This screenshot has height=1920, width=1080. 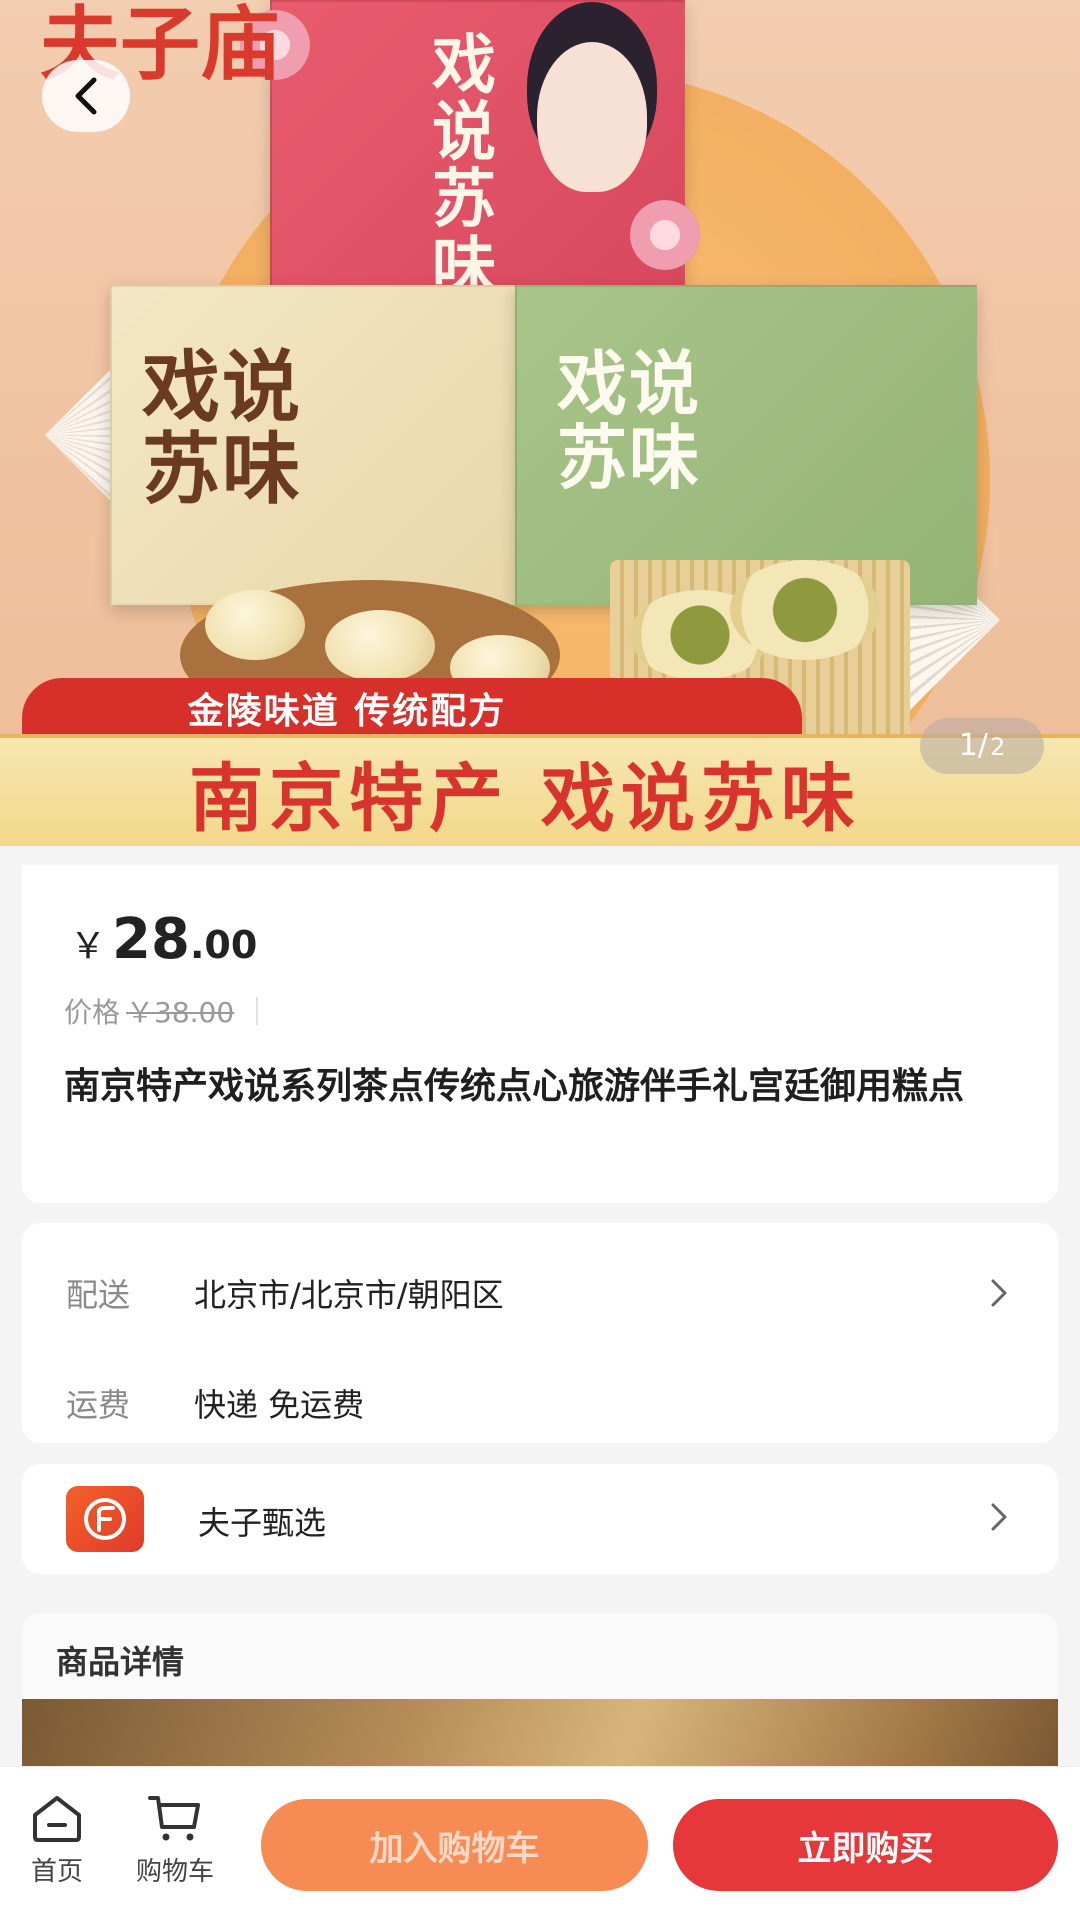 I want to click on shop-card: 夫子甄选, so click(x=540, y=1519).